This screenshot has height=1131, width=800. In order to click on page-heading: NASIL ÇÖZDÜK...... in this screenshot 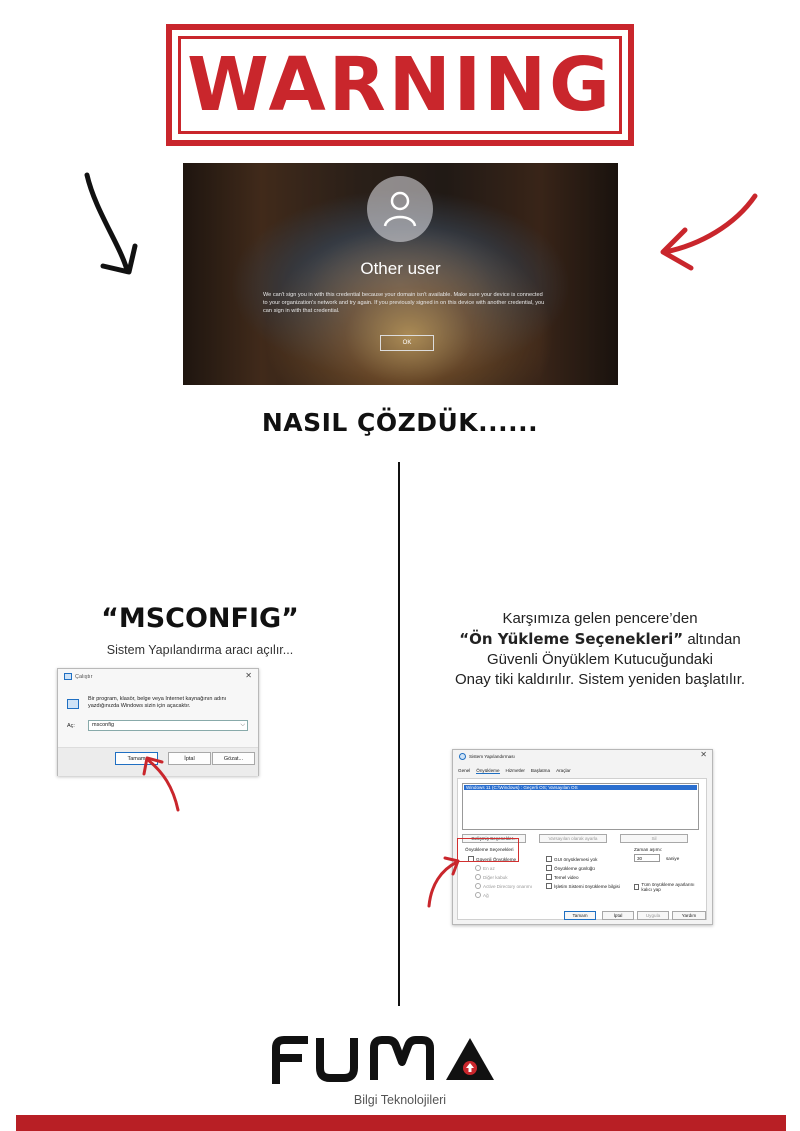, I will do `click(400, 422)`.